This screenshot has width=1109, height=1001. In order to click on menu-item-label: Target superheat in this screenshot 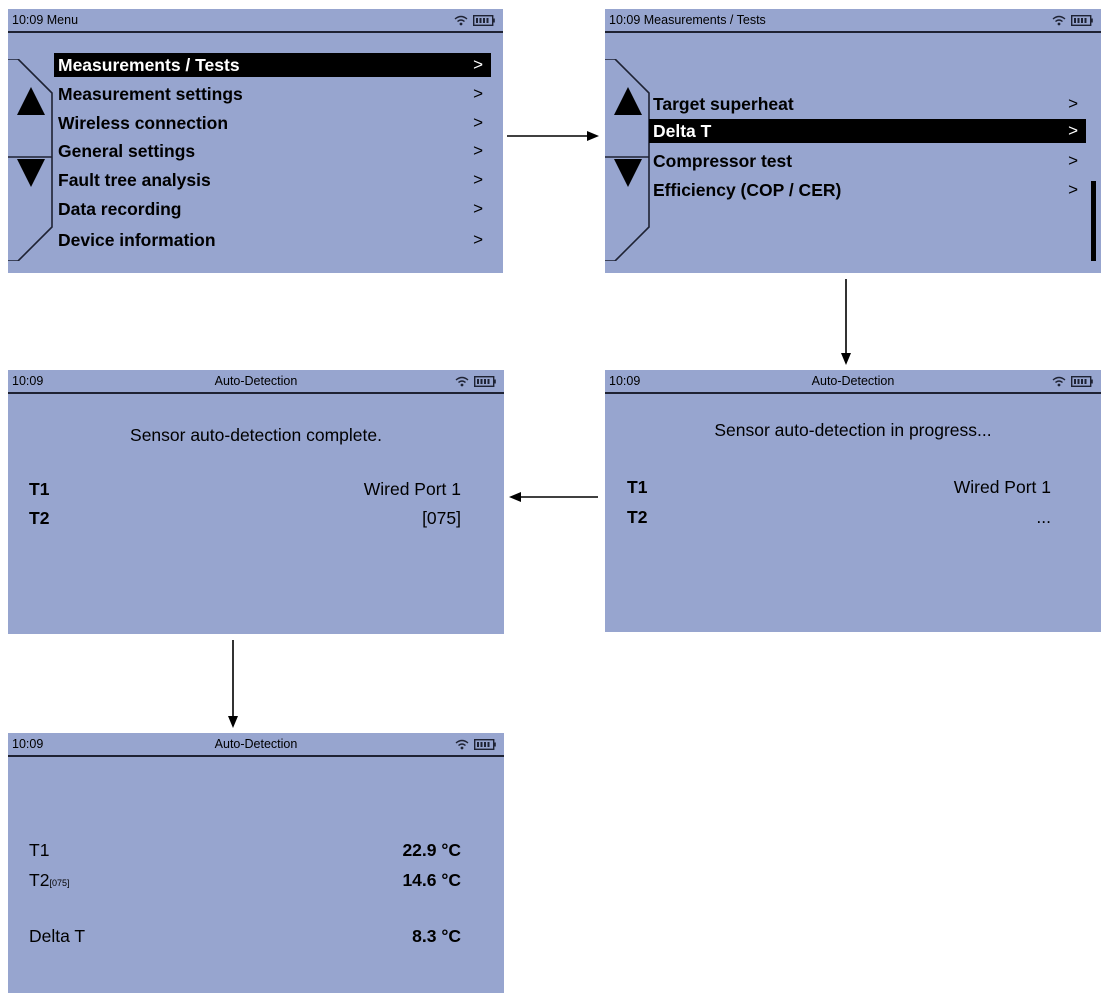, I will do `click(723, 104)`.